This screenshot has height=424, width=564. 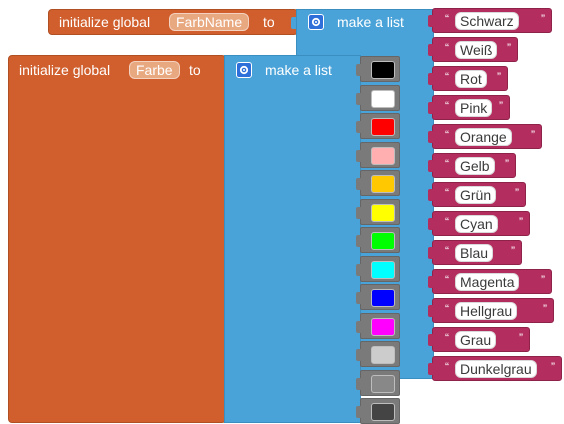 I want to click on text-string-block: “ Pink ”, so click(x=469, y=107).